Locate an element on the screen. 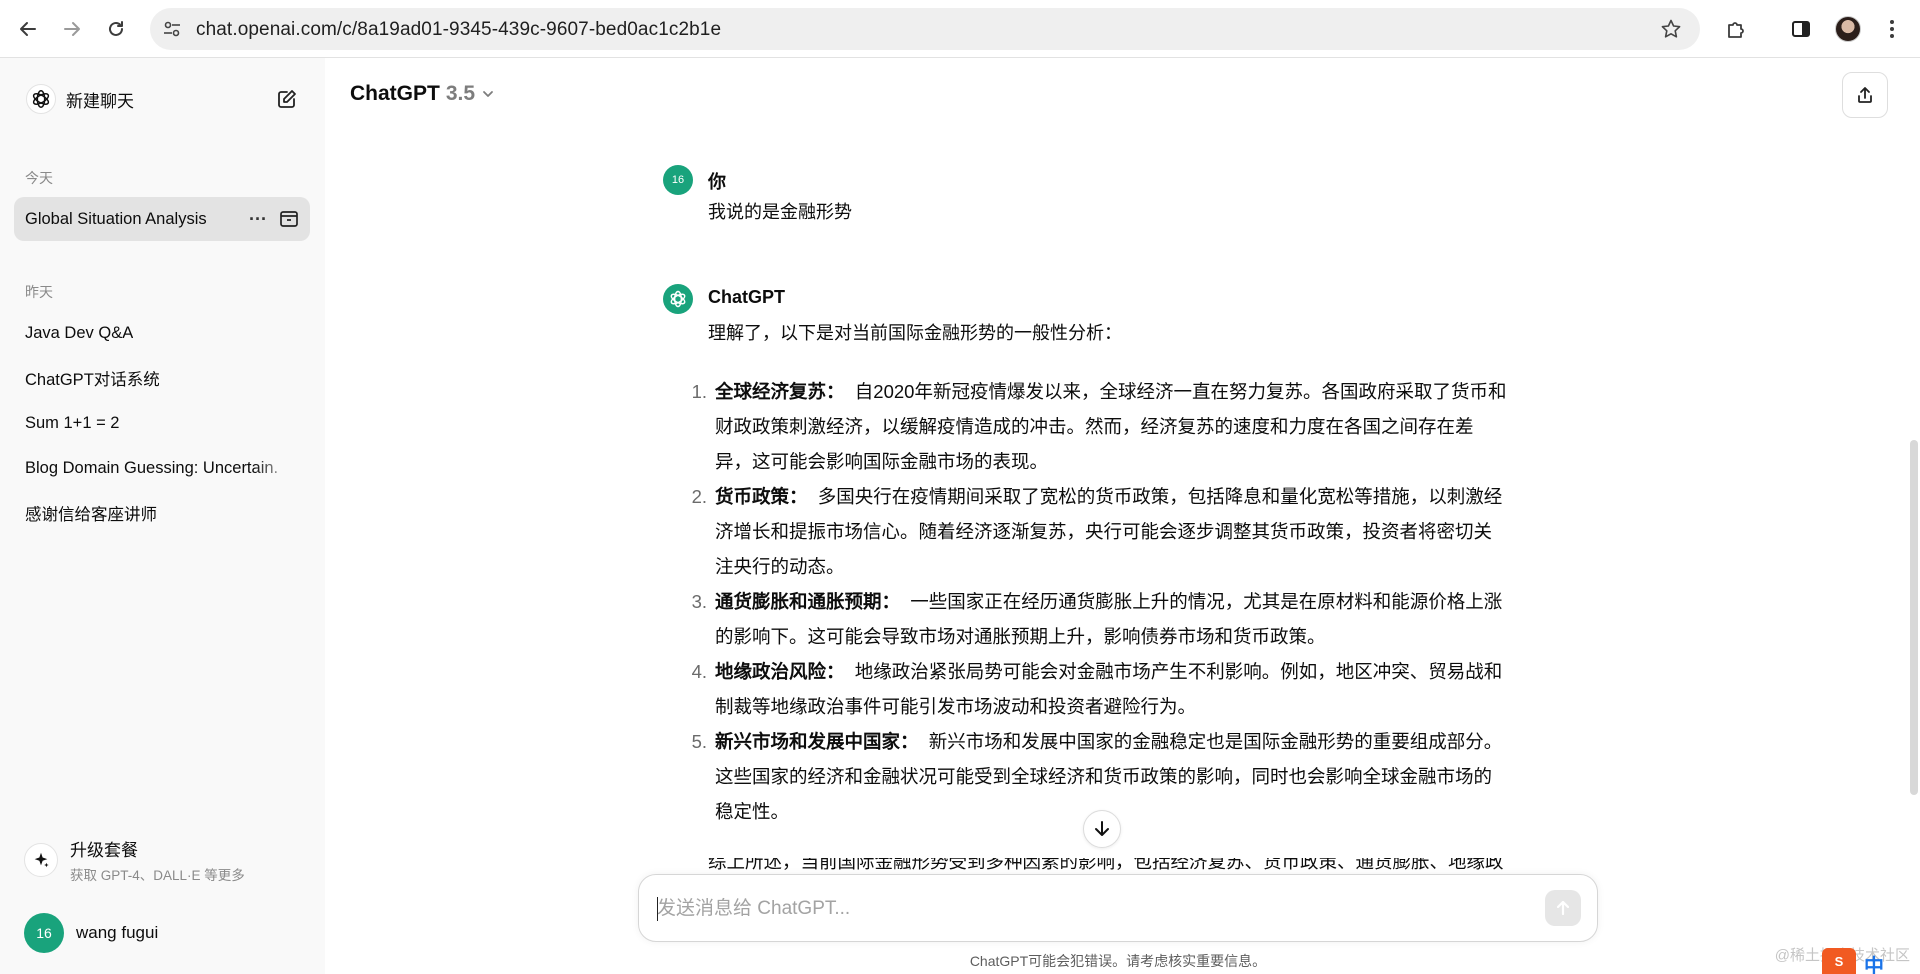  message-composer is located at coordinates (1118, 908).